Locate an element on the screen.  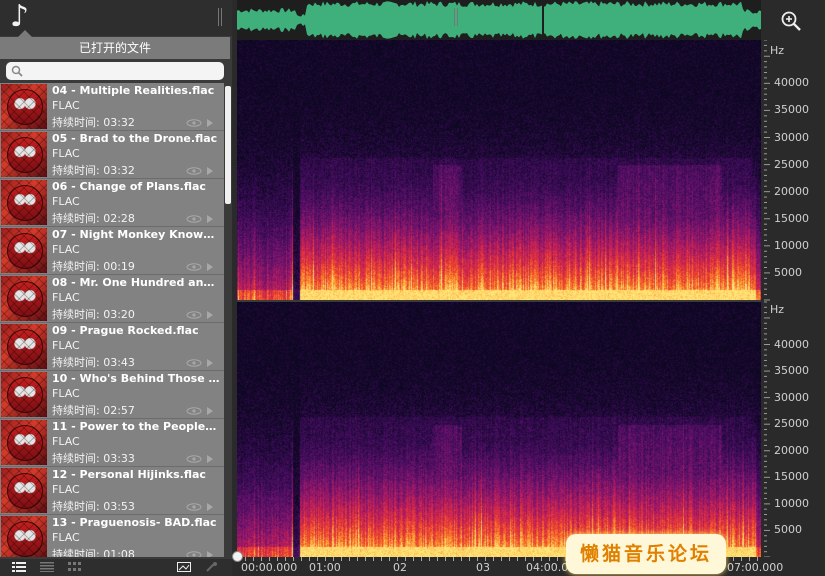
image-view-icon is located at coordinates (184, 567).